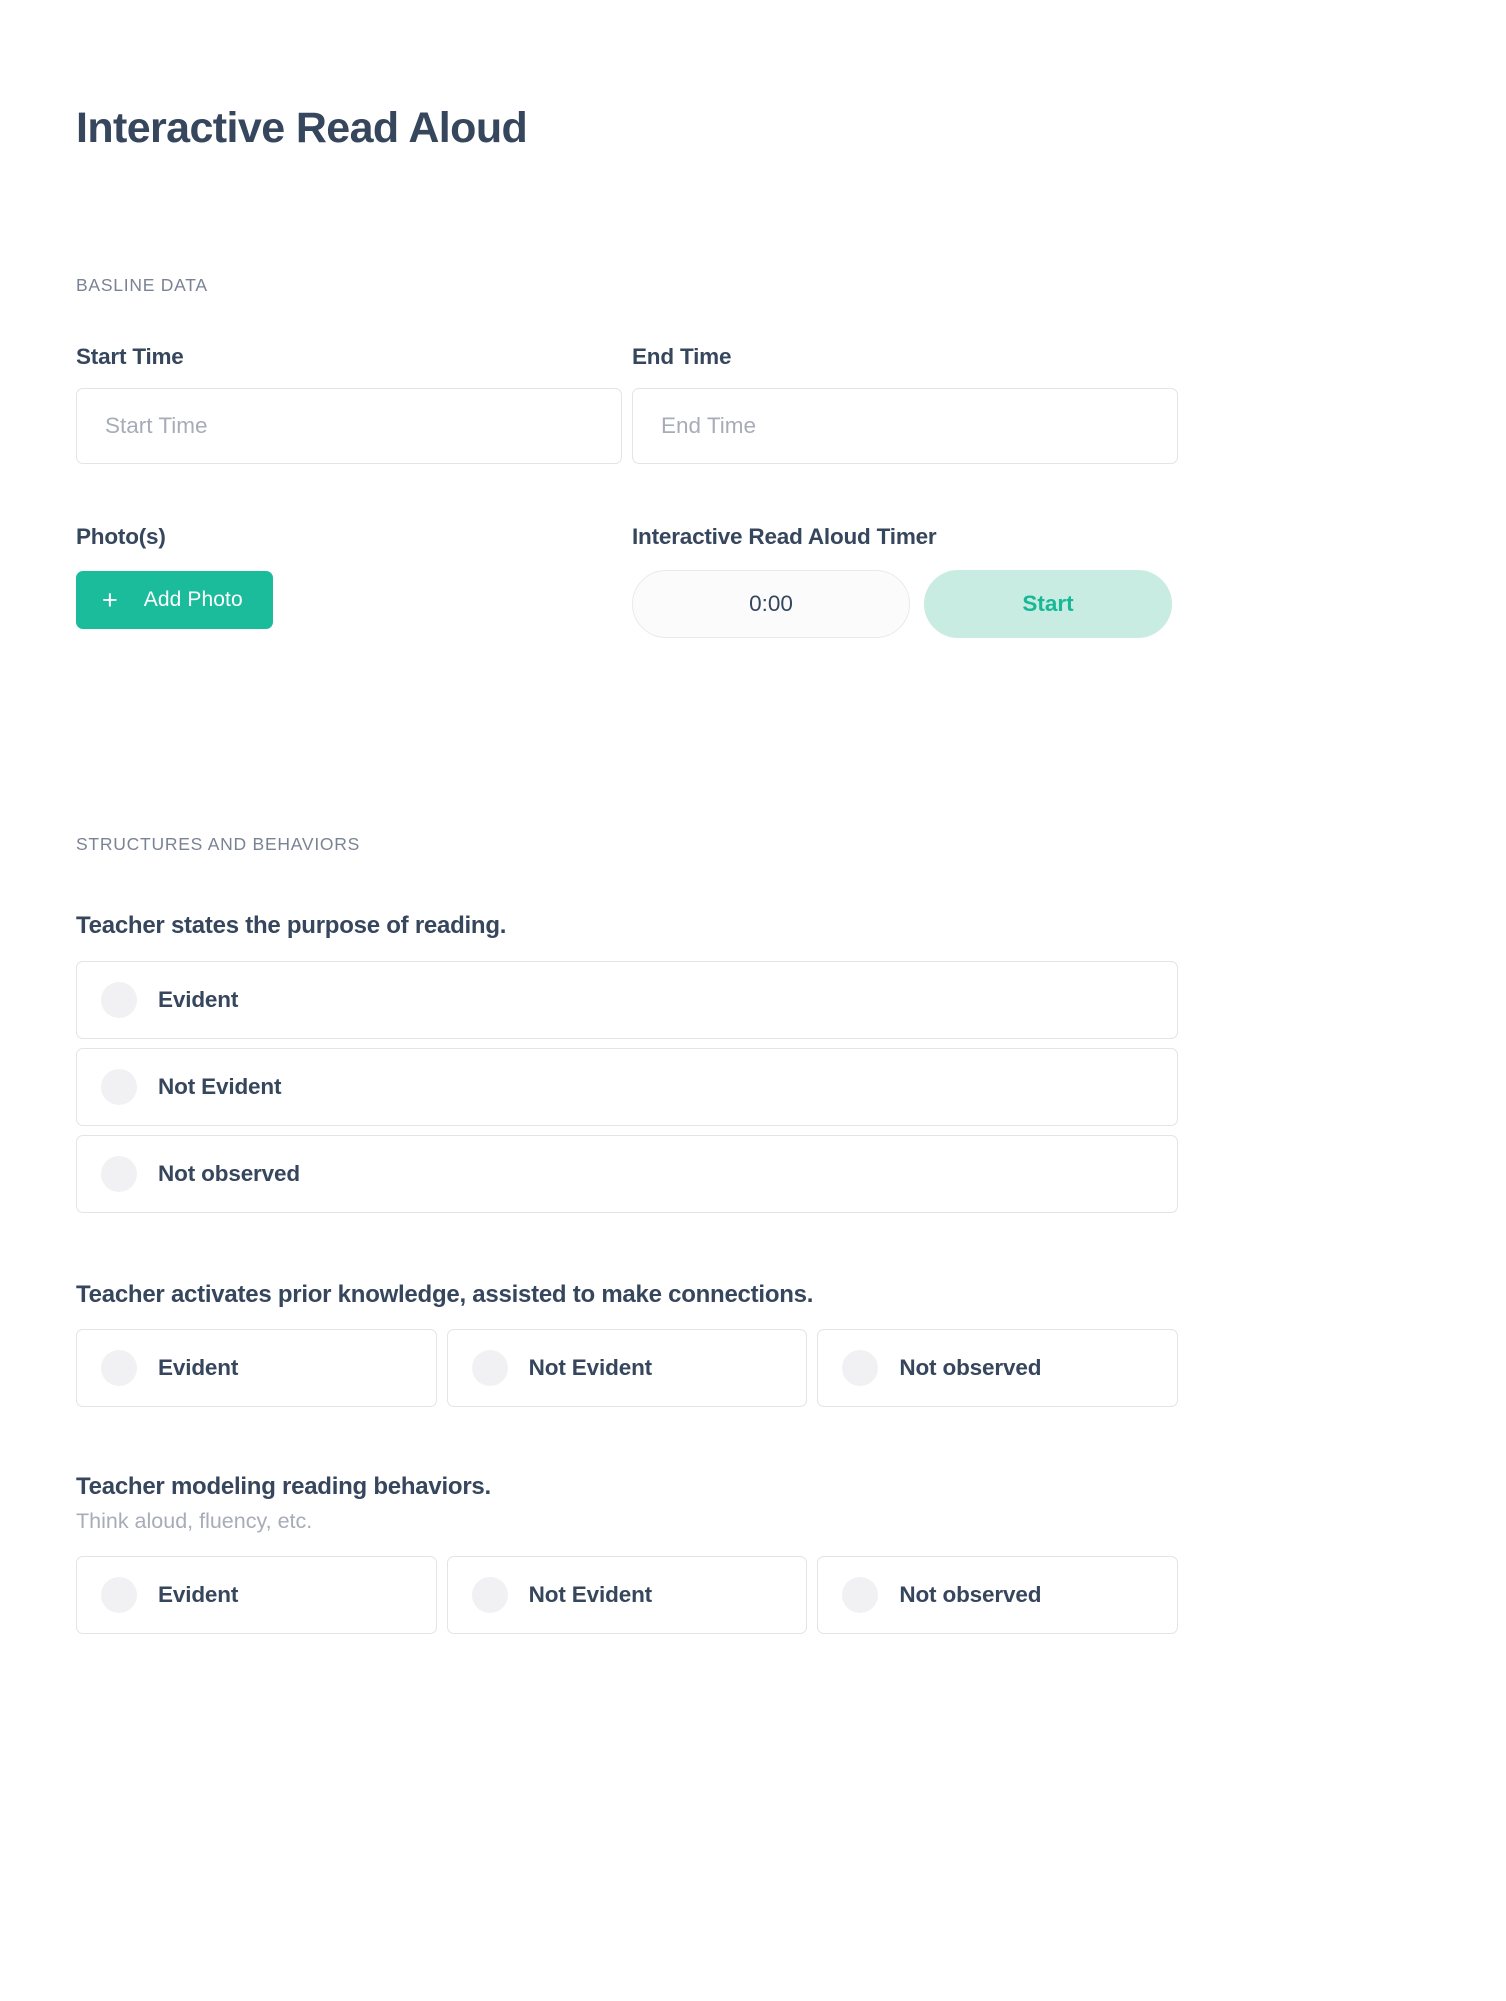  What do you see at coordinates (1048, 604) in the screenshot?
I see `timer-start-button: Start` at bounding box center [1048, 604].